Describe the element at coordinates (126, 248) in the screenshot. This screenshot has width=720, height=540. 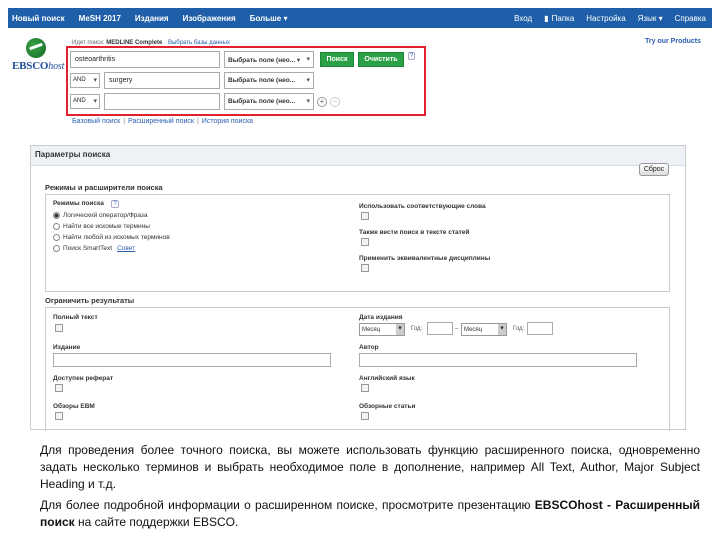
I see `smarttext-hint-link: Совет` at that location.